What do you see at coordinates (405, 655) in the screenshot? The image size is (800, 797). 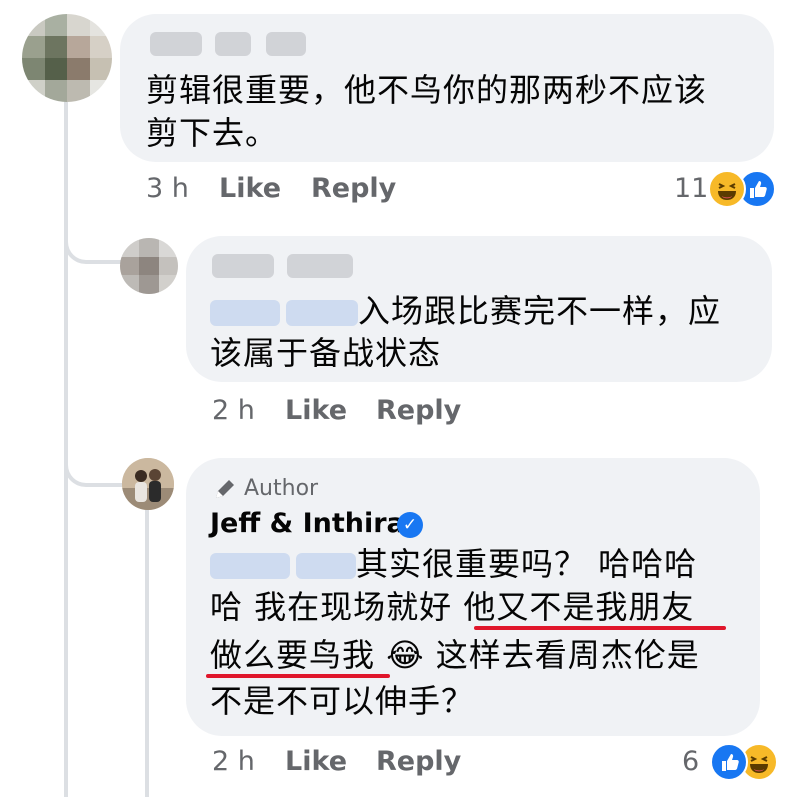 I see `laughing-emoji: 😂` at bounding box center [405, 655].